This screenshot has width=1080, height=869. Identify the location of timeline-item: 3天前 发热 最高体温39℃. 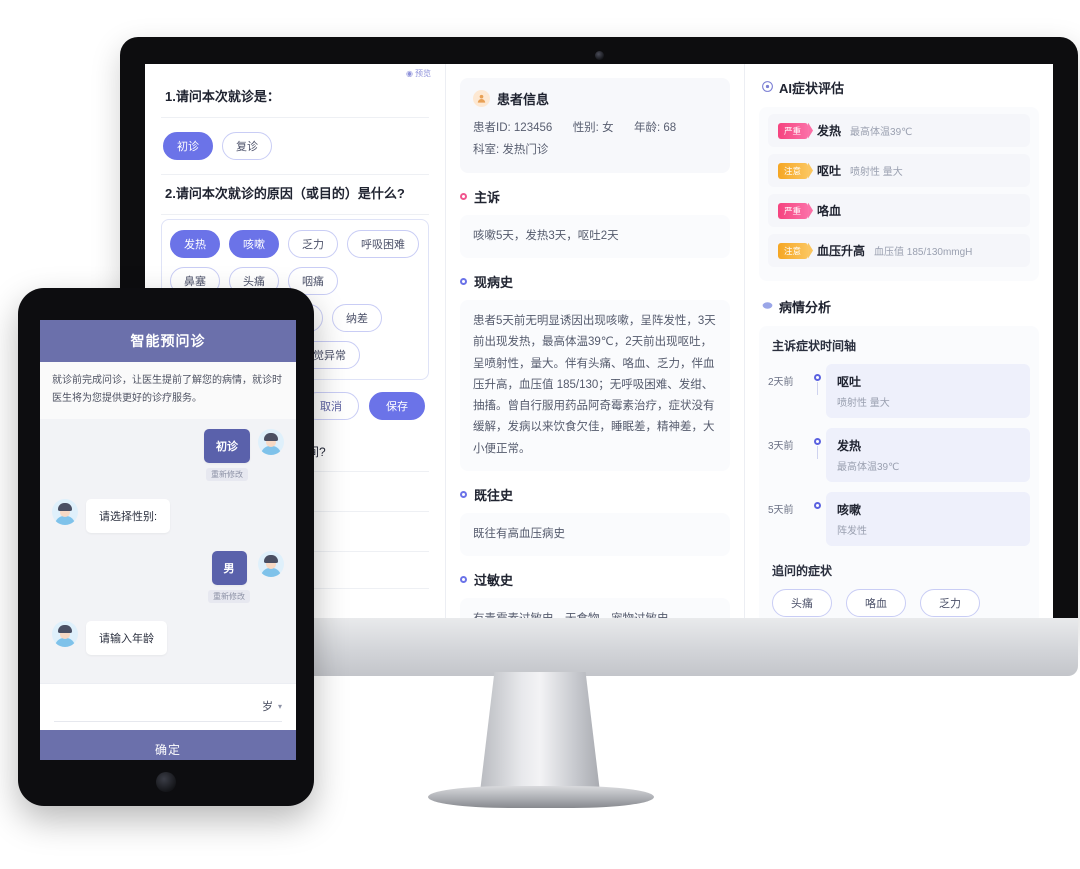
(899, 455).